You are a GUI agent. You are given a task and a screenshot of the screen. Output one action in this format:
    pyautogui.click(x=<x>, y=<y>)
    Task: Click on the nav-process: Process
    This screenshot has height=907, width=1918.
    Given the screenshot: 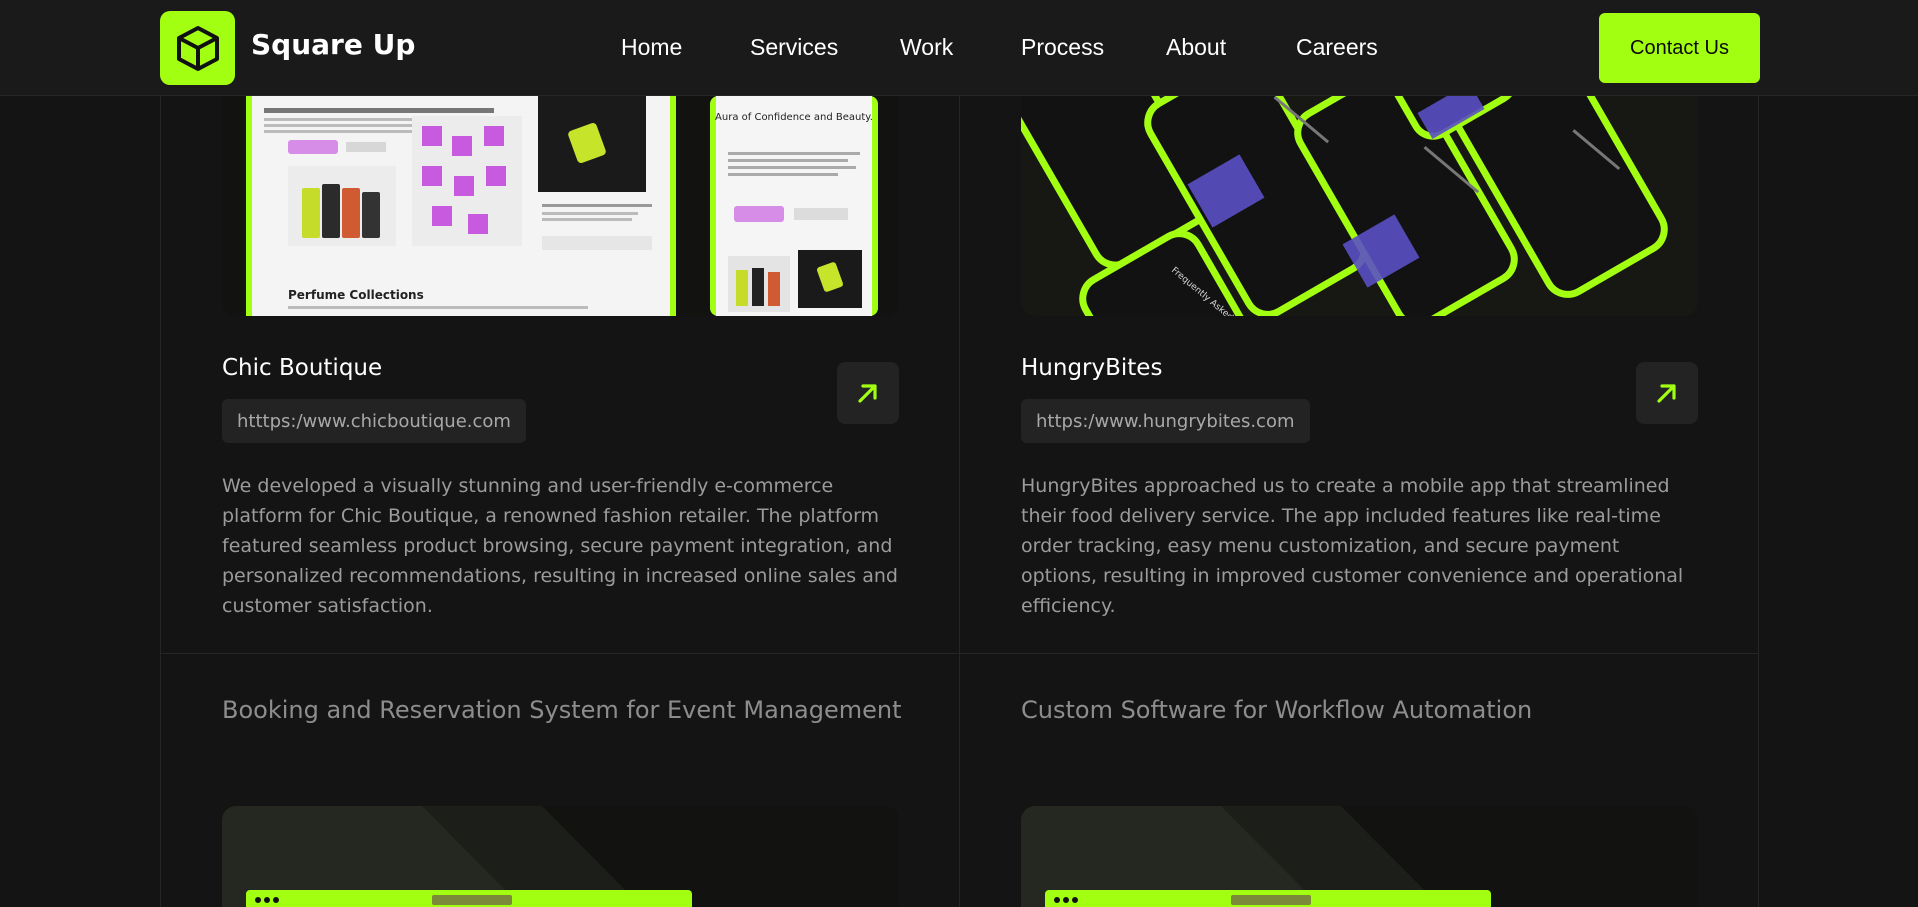 What is the action you would take?
    pyautogui.click(x=1062, y=47)
    